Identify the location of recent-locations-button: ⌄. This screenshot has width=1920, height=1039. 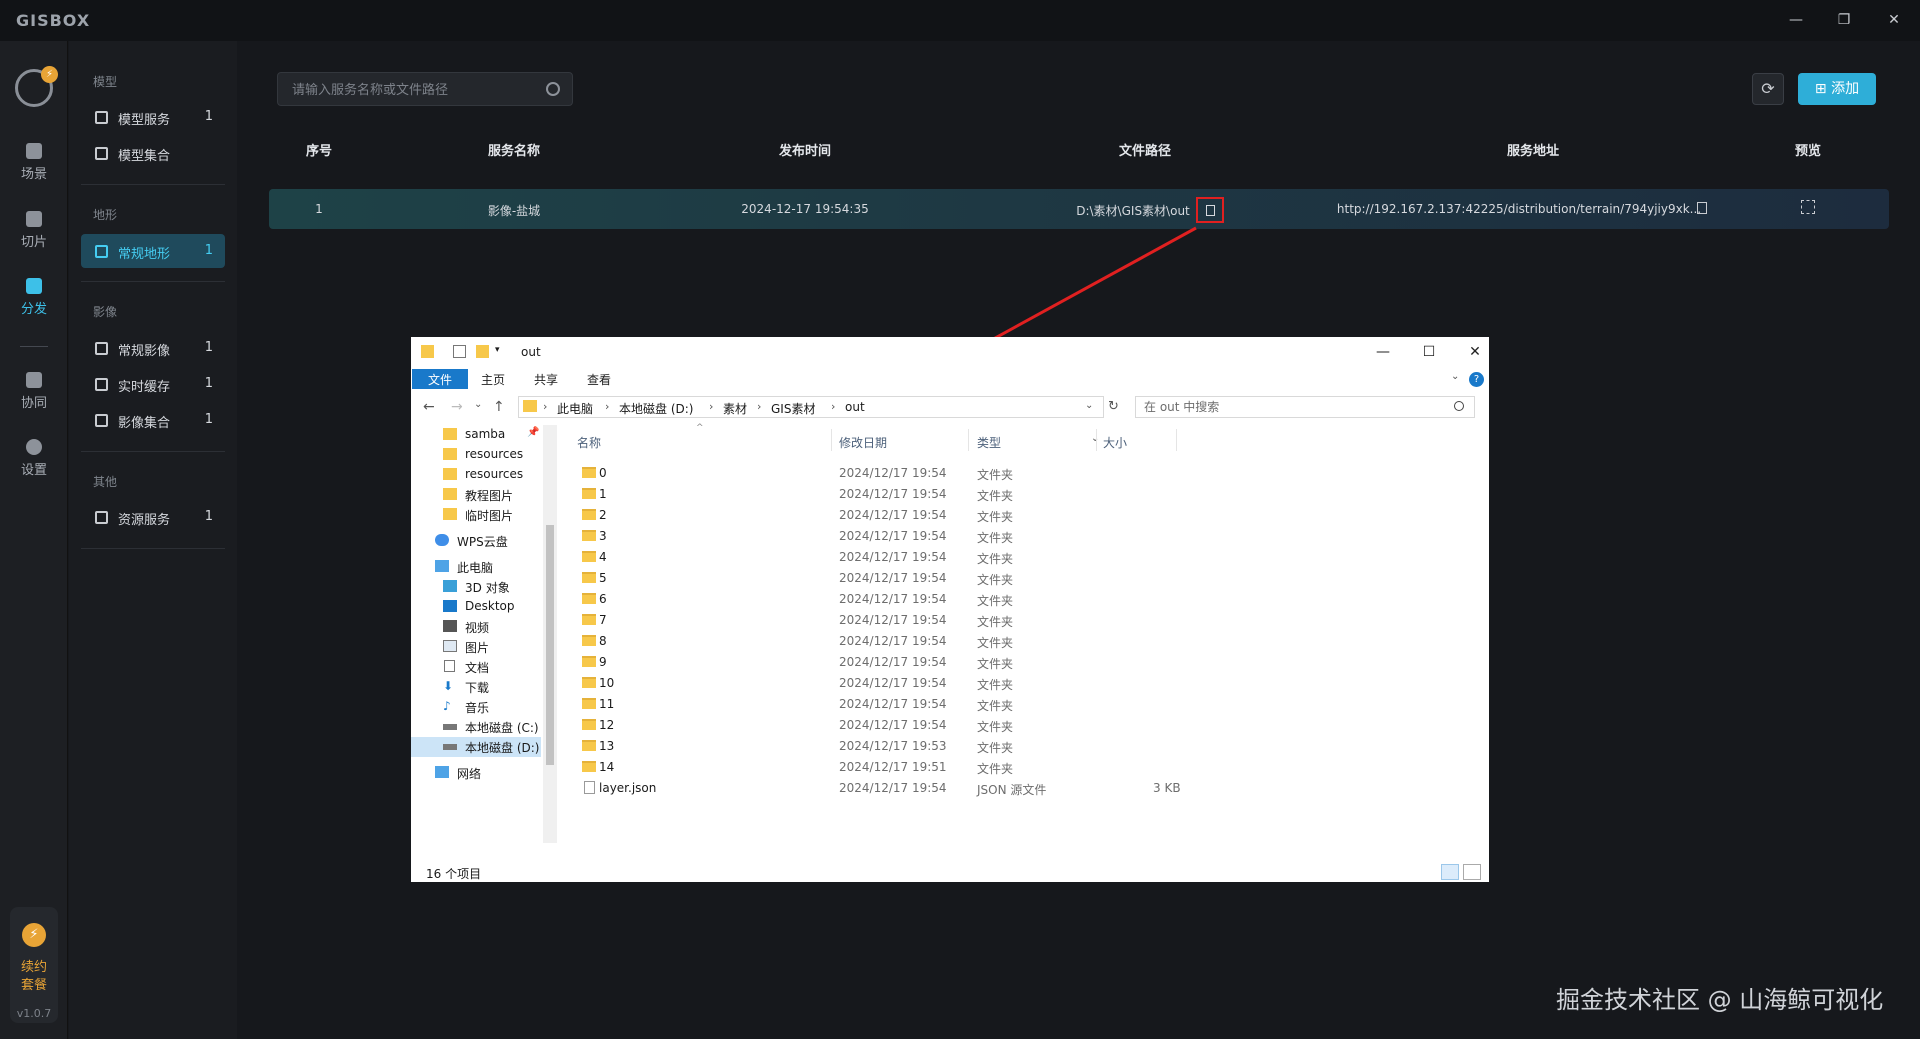
(478, 404).